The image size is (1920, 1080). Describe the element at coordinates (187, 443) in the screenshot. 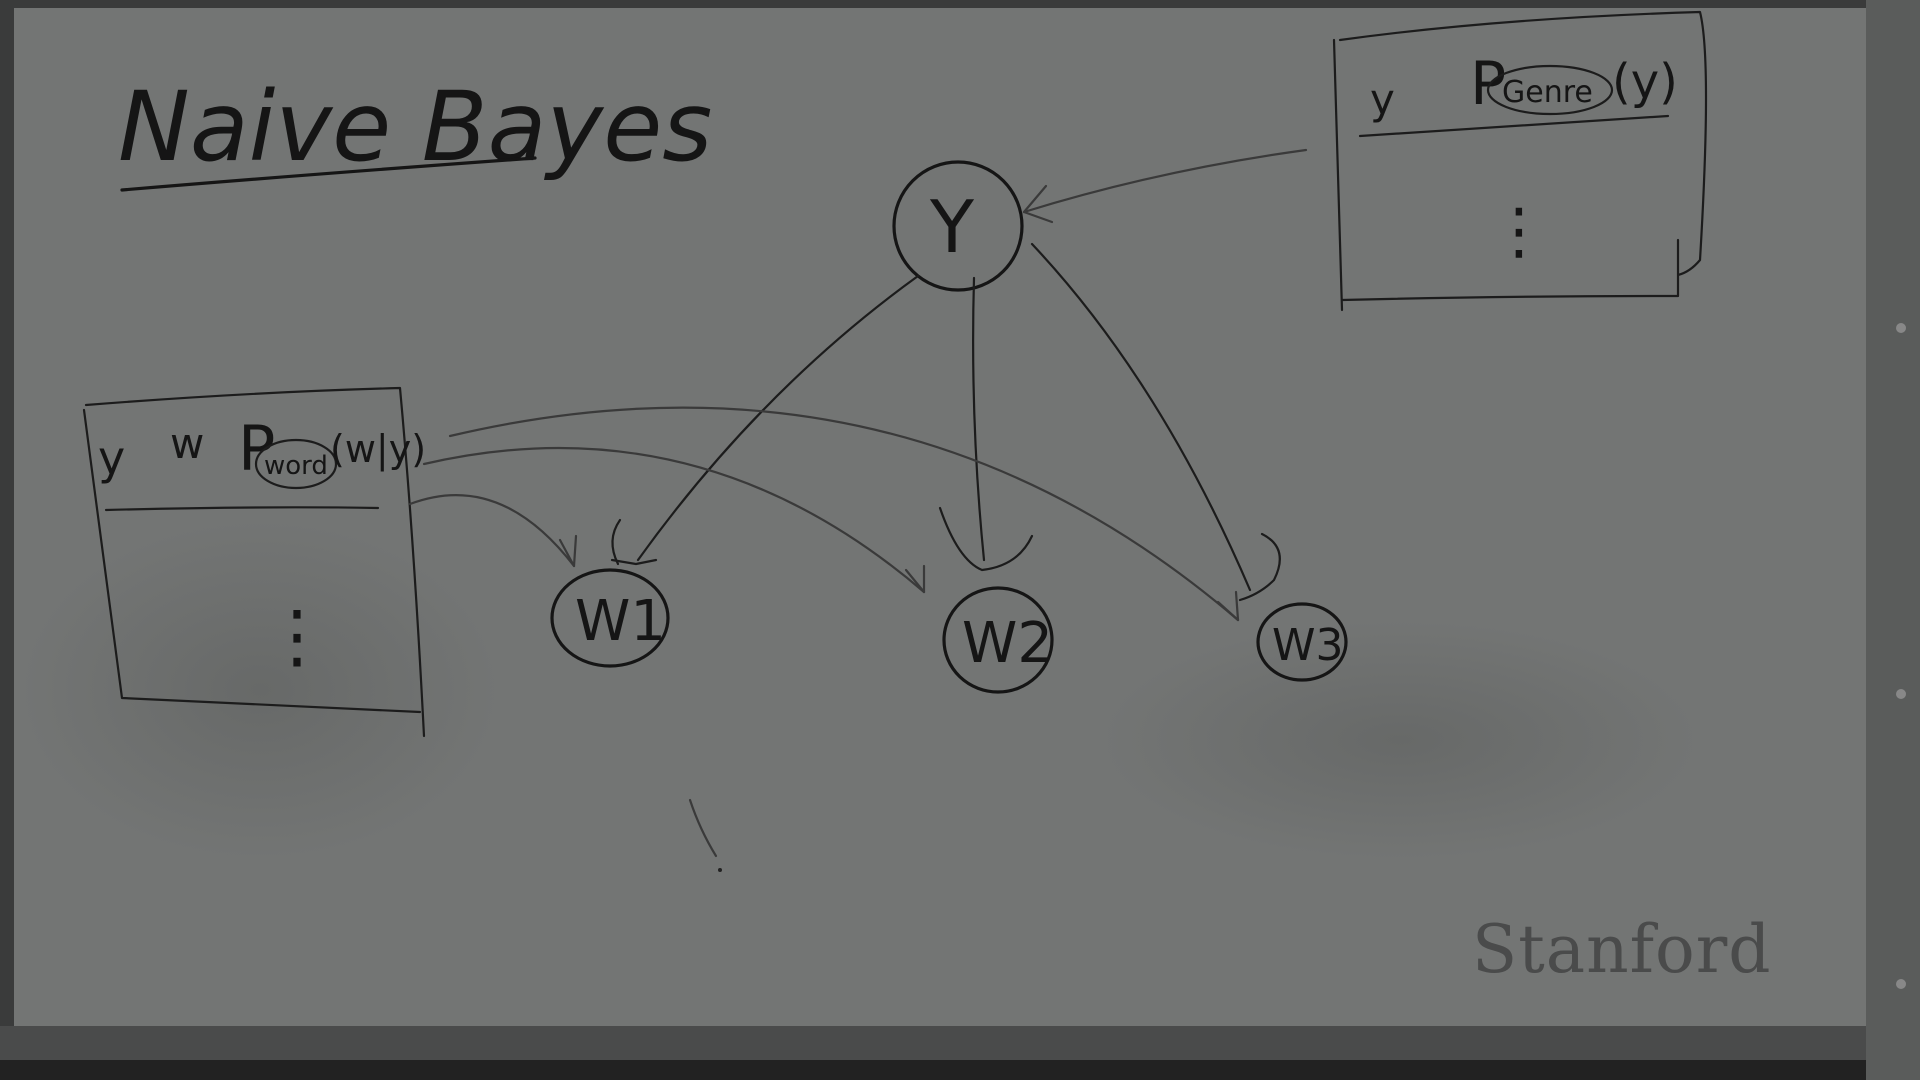

I see `likelihood-col-w: w` at that location.